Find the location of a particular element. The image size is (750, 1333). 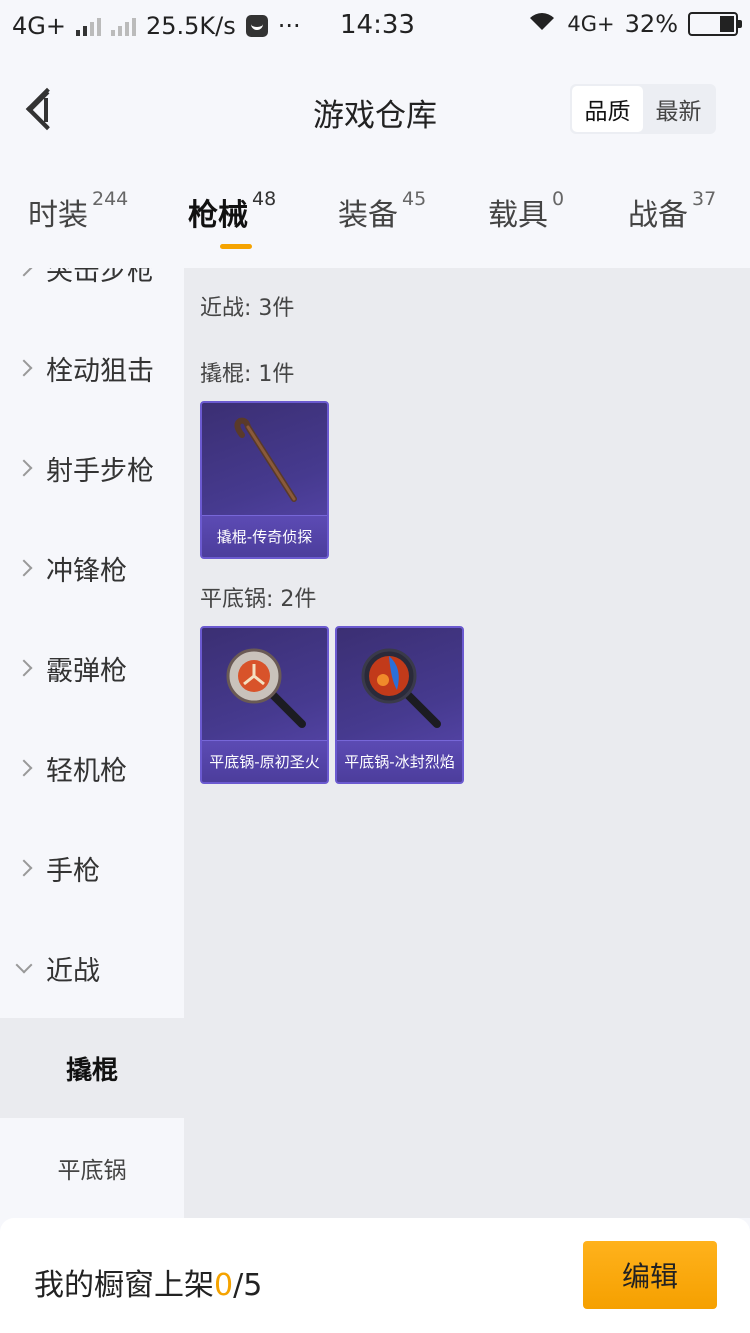

sidebar-item-dmr: 射手步枪 is located at coordinates (92, 468).